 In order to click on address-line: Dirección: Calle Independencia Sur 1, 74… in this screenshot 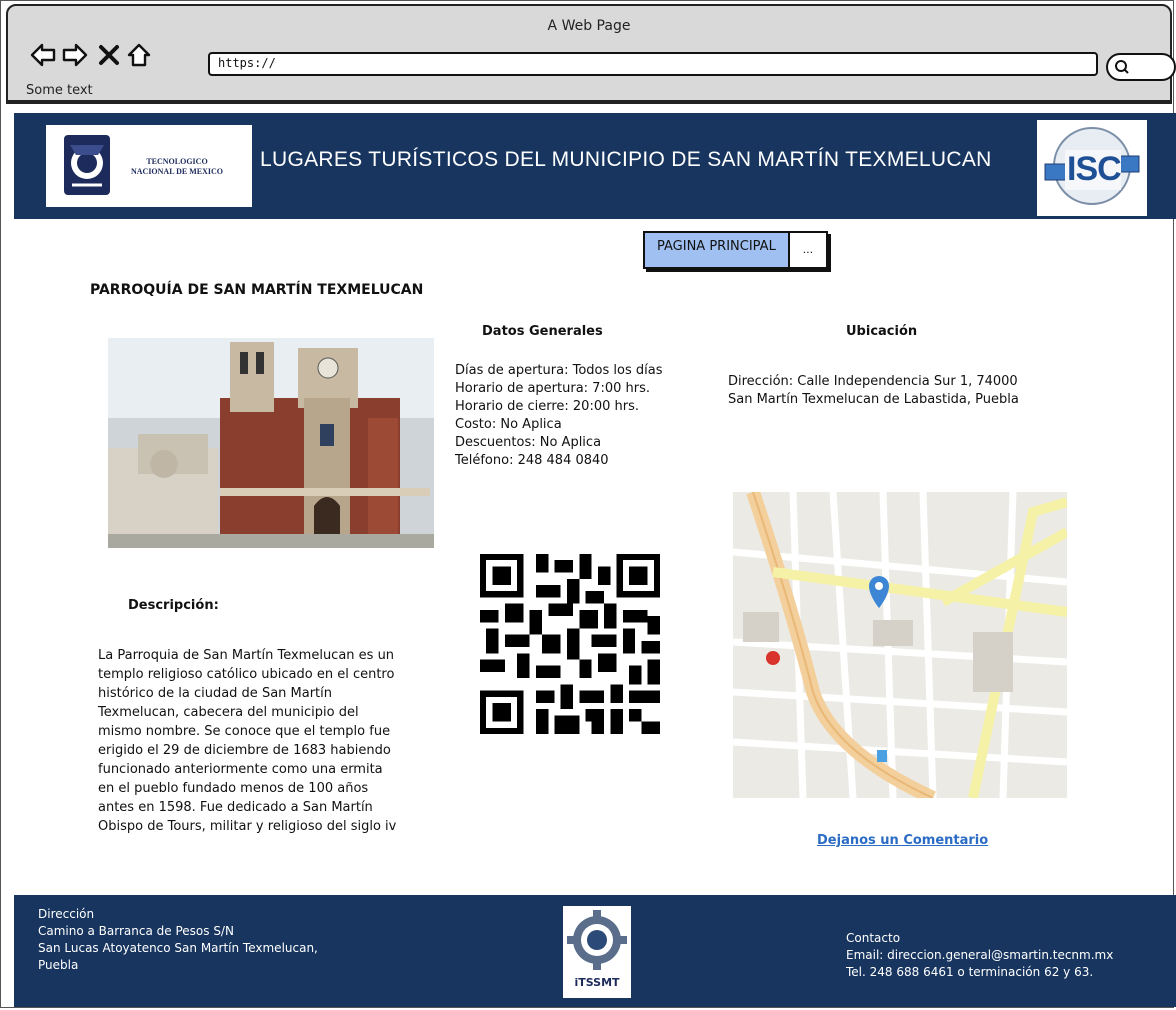, I will do `click(873, 381)`.